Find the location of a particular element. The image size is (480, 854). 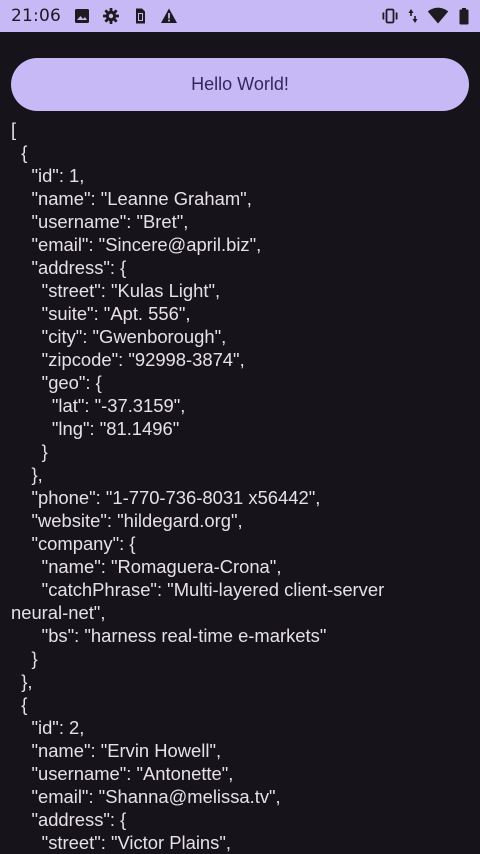

gear-icon is located at coordinates (111, 16).